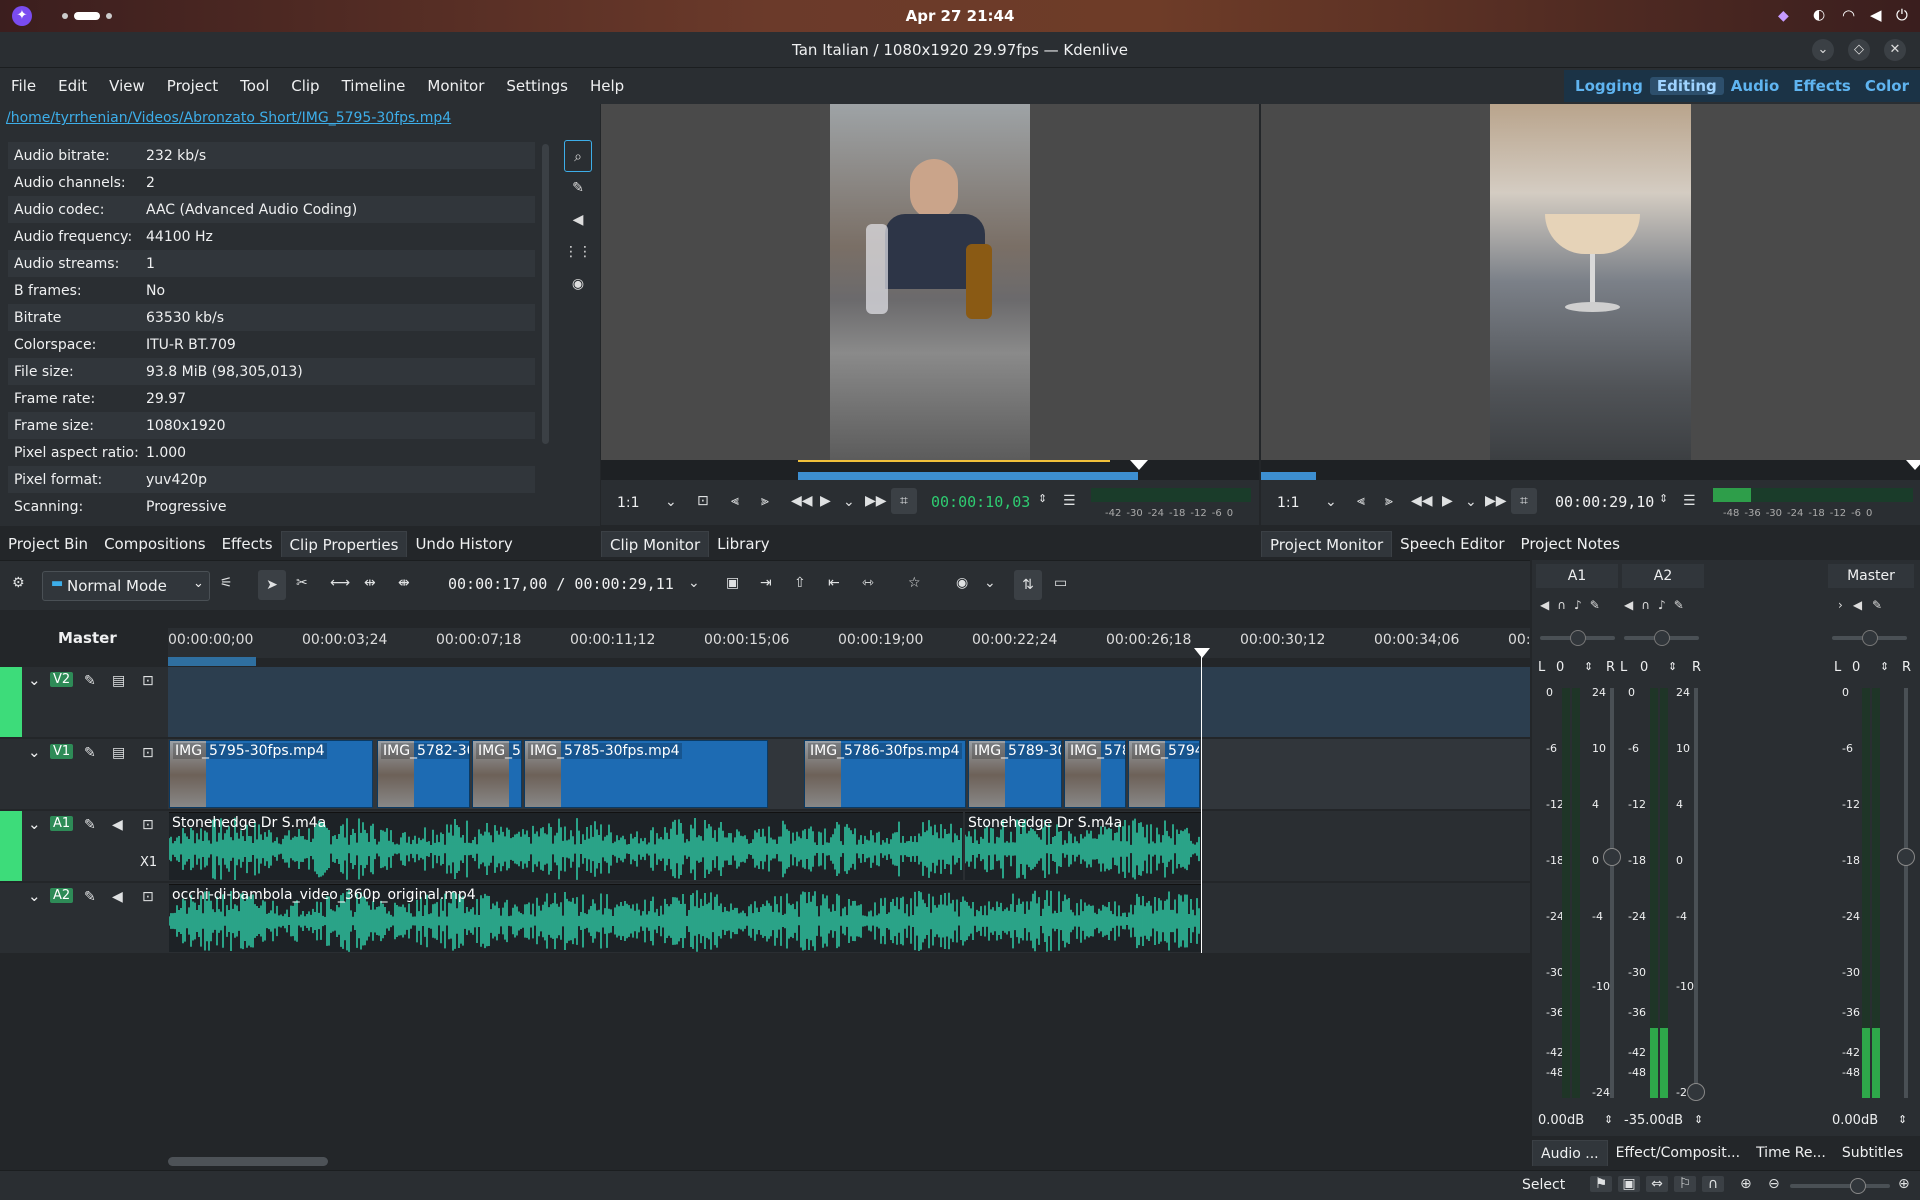 The image size is (1920, 1200). I want to click on forward-icon: ▶▶, so click(876, 501).